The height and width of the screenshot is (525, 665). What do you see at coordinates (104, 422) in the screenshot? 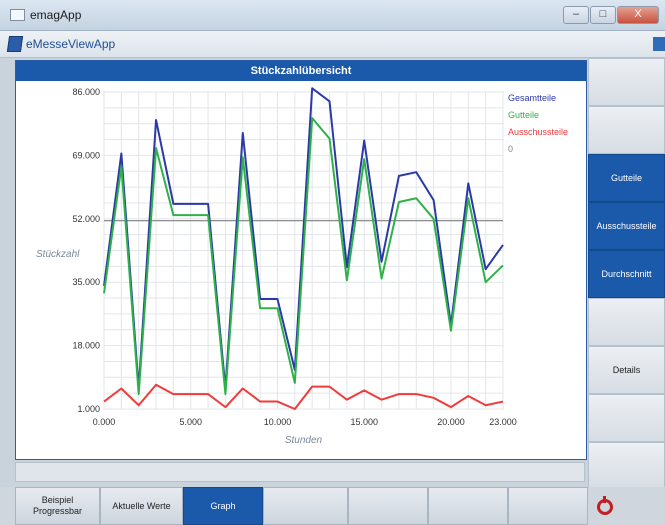
I see `x-tick-label: 0.000` at bounding box center [104, 422].